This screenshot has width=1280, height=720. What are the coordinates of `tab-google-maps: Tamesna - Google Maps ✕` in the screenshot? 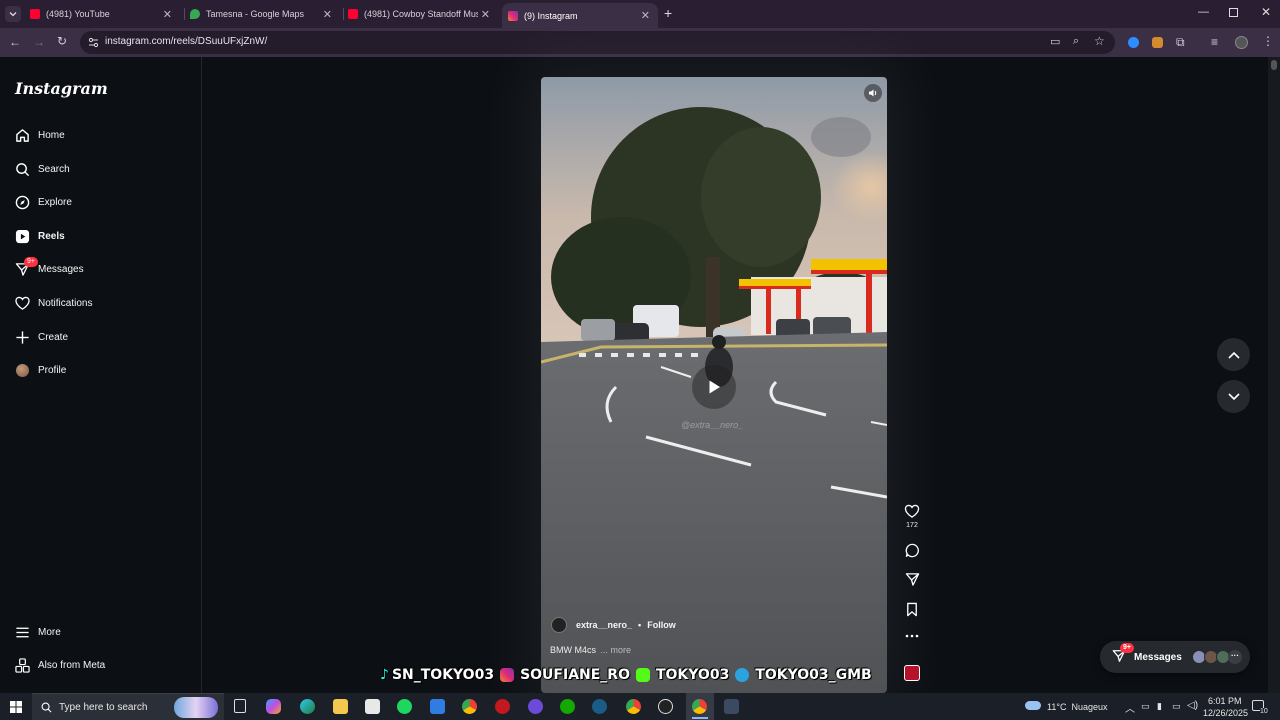 It's located at (265, 14).